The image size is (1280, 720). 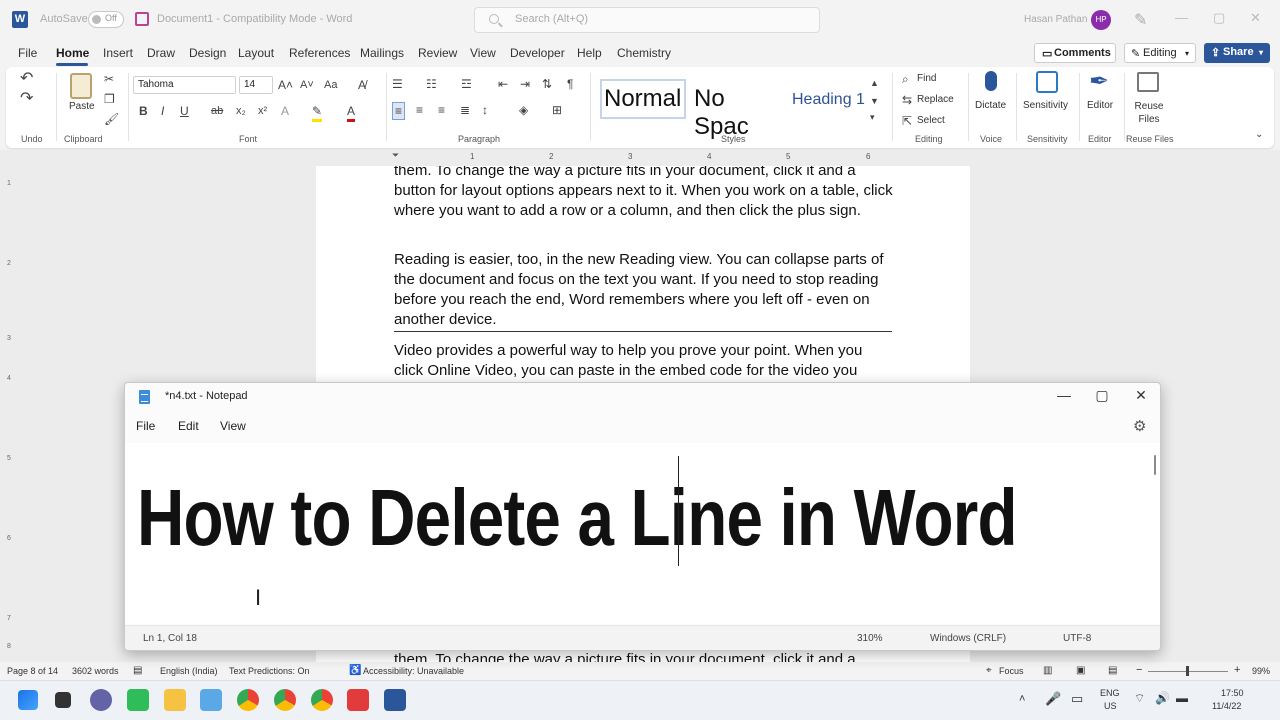 What do you see at coordinates (413, 671) in the screenshot?
I see `accessibility-status: Accessibility: Unavailable` at bounding box center [413, 671].